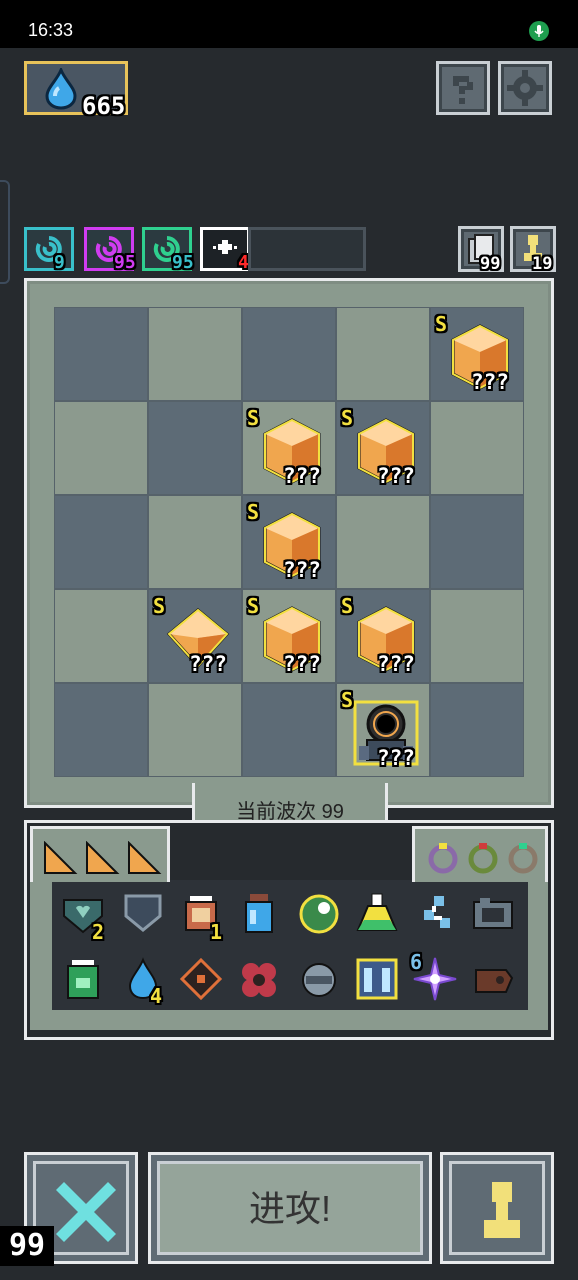 The width and height of the screenshot is (578, 1280). What do you see at coordinates (539, 31) in the screenshot?
I see `mic-indicator-icon` at bounding box center [539, 31].